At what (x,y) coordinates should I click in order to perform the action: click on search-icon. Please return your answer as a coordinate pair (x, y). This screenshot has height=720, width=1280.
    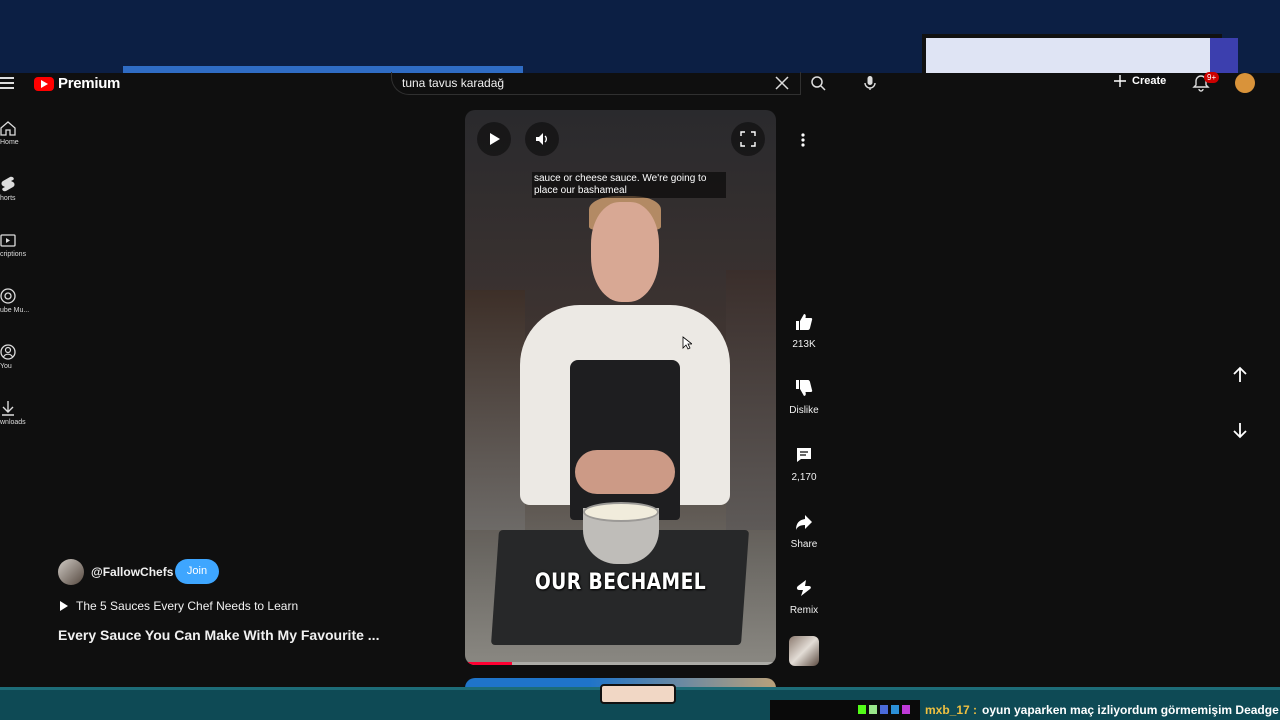
    Looking at the image, I should click on (818, 83).